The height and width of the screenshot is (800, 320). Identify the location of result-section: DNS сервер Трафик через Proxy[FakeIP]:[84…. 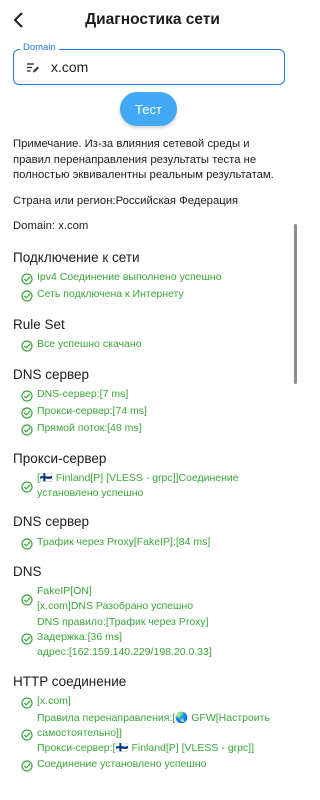
(150, 532).